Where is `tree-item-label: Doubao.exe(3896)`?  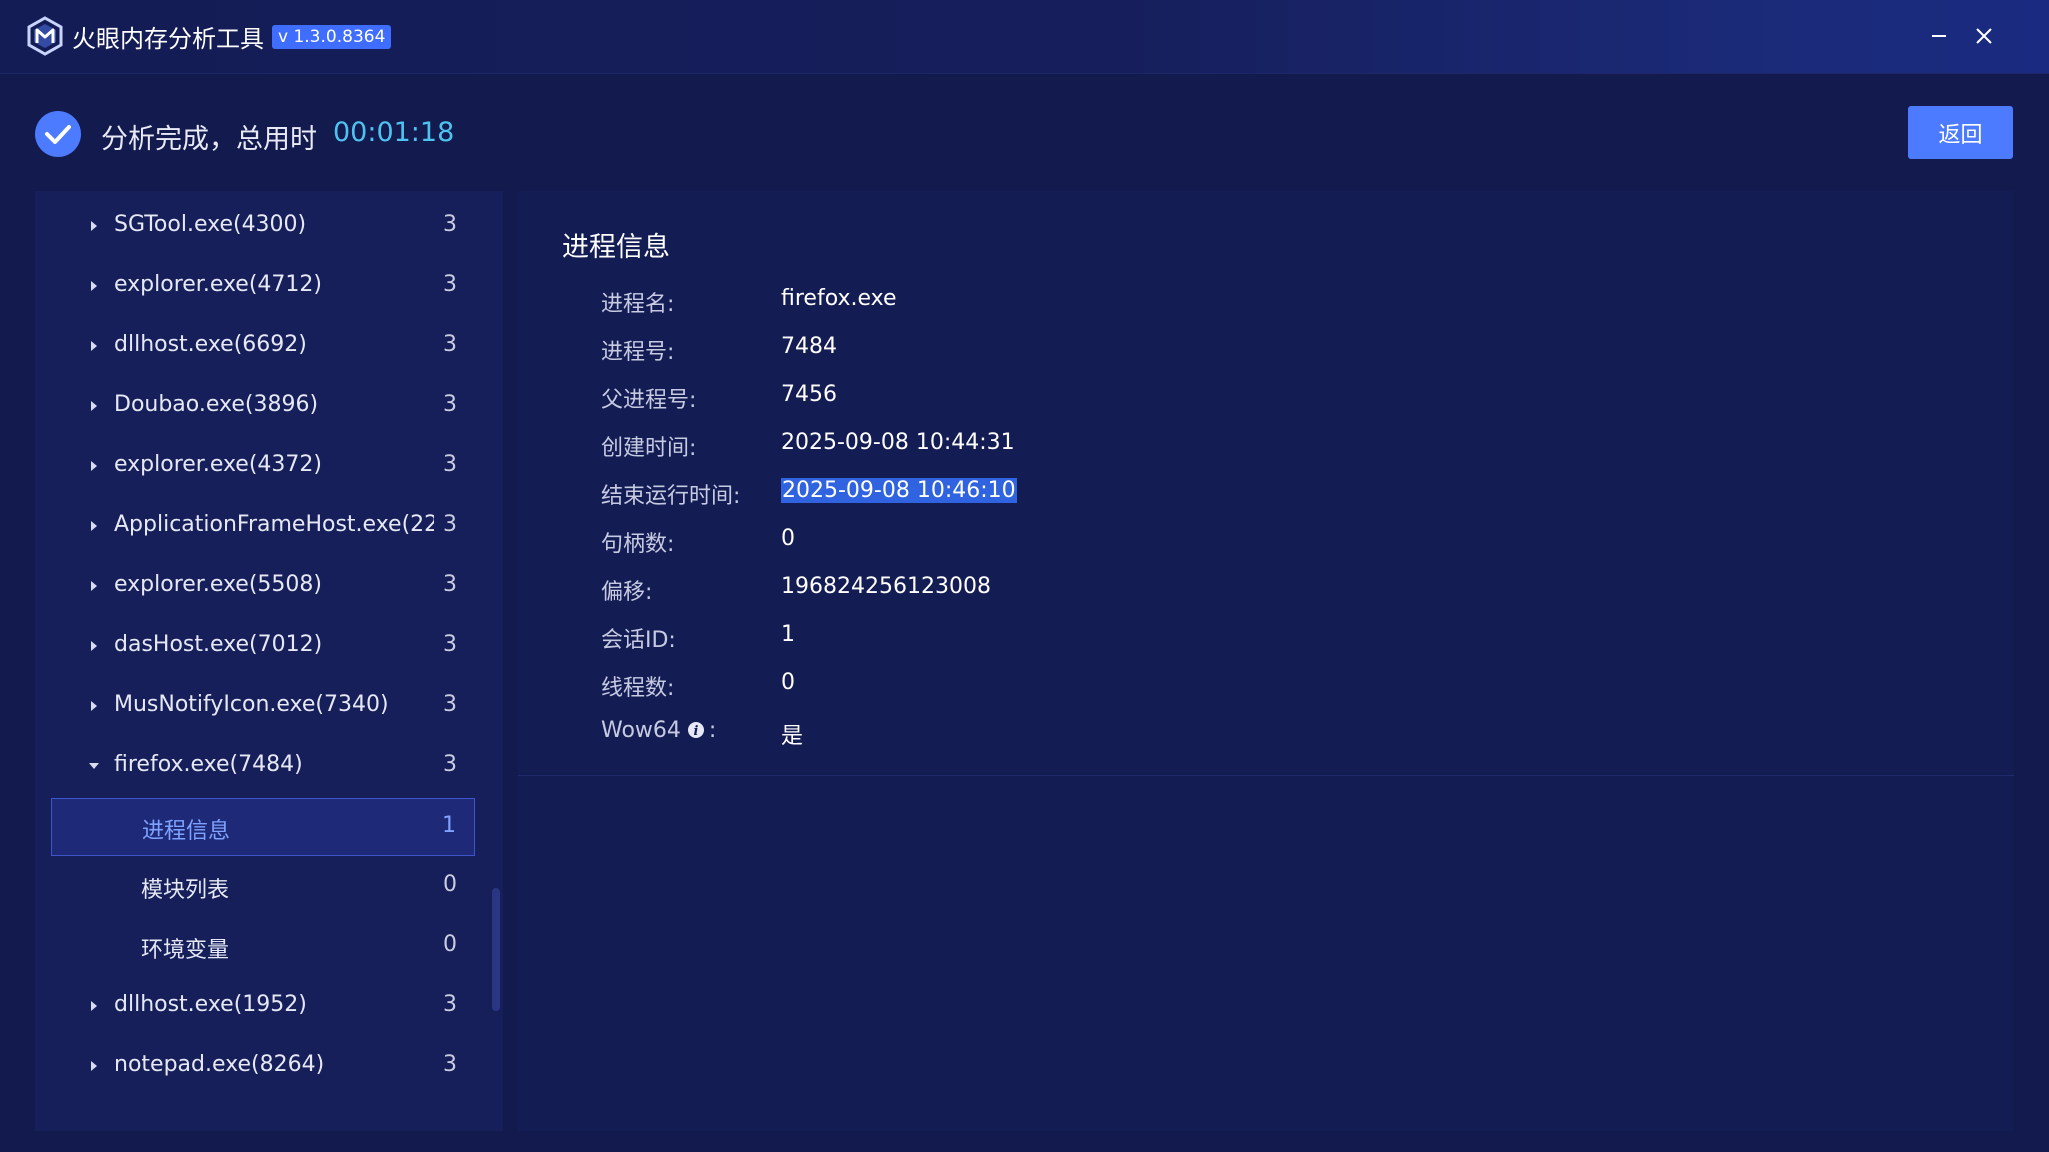
tree-item-label: Doubao.exe(3896) is located at coordinates (216, 404).